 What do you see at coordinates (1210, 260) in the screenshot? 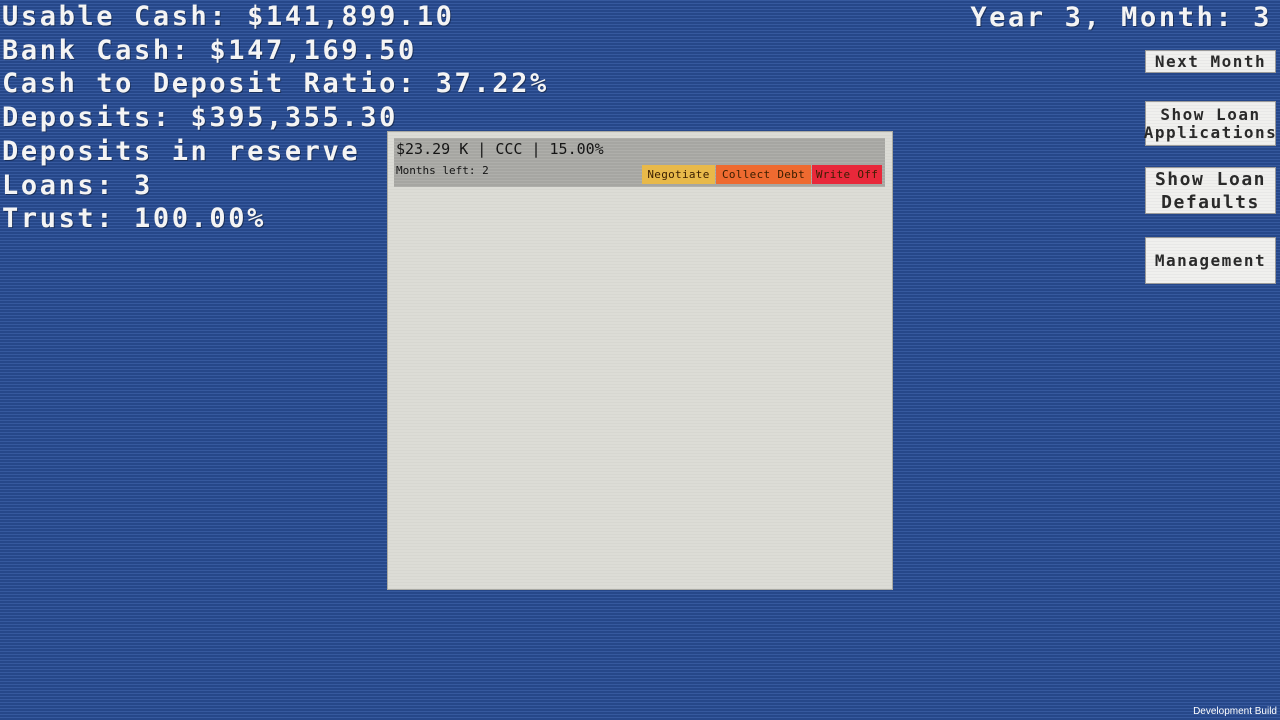
I see `management-button: Management` at bounding box center [1210, 260].